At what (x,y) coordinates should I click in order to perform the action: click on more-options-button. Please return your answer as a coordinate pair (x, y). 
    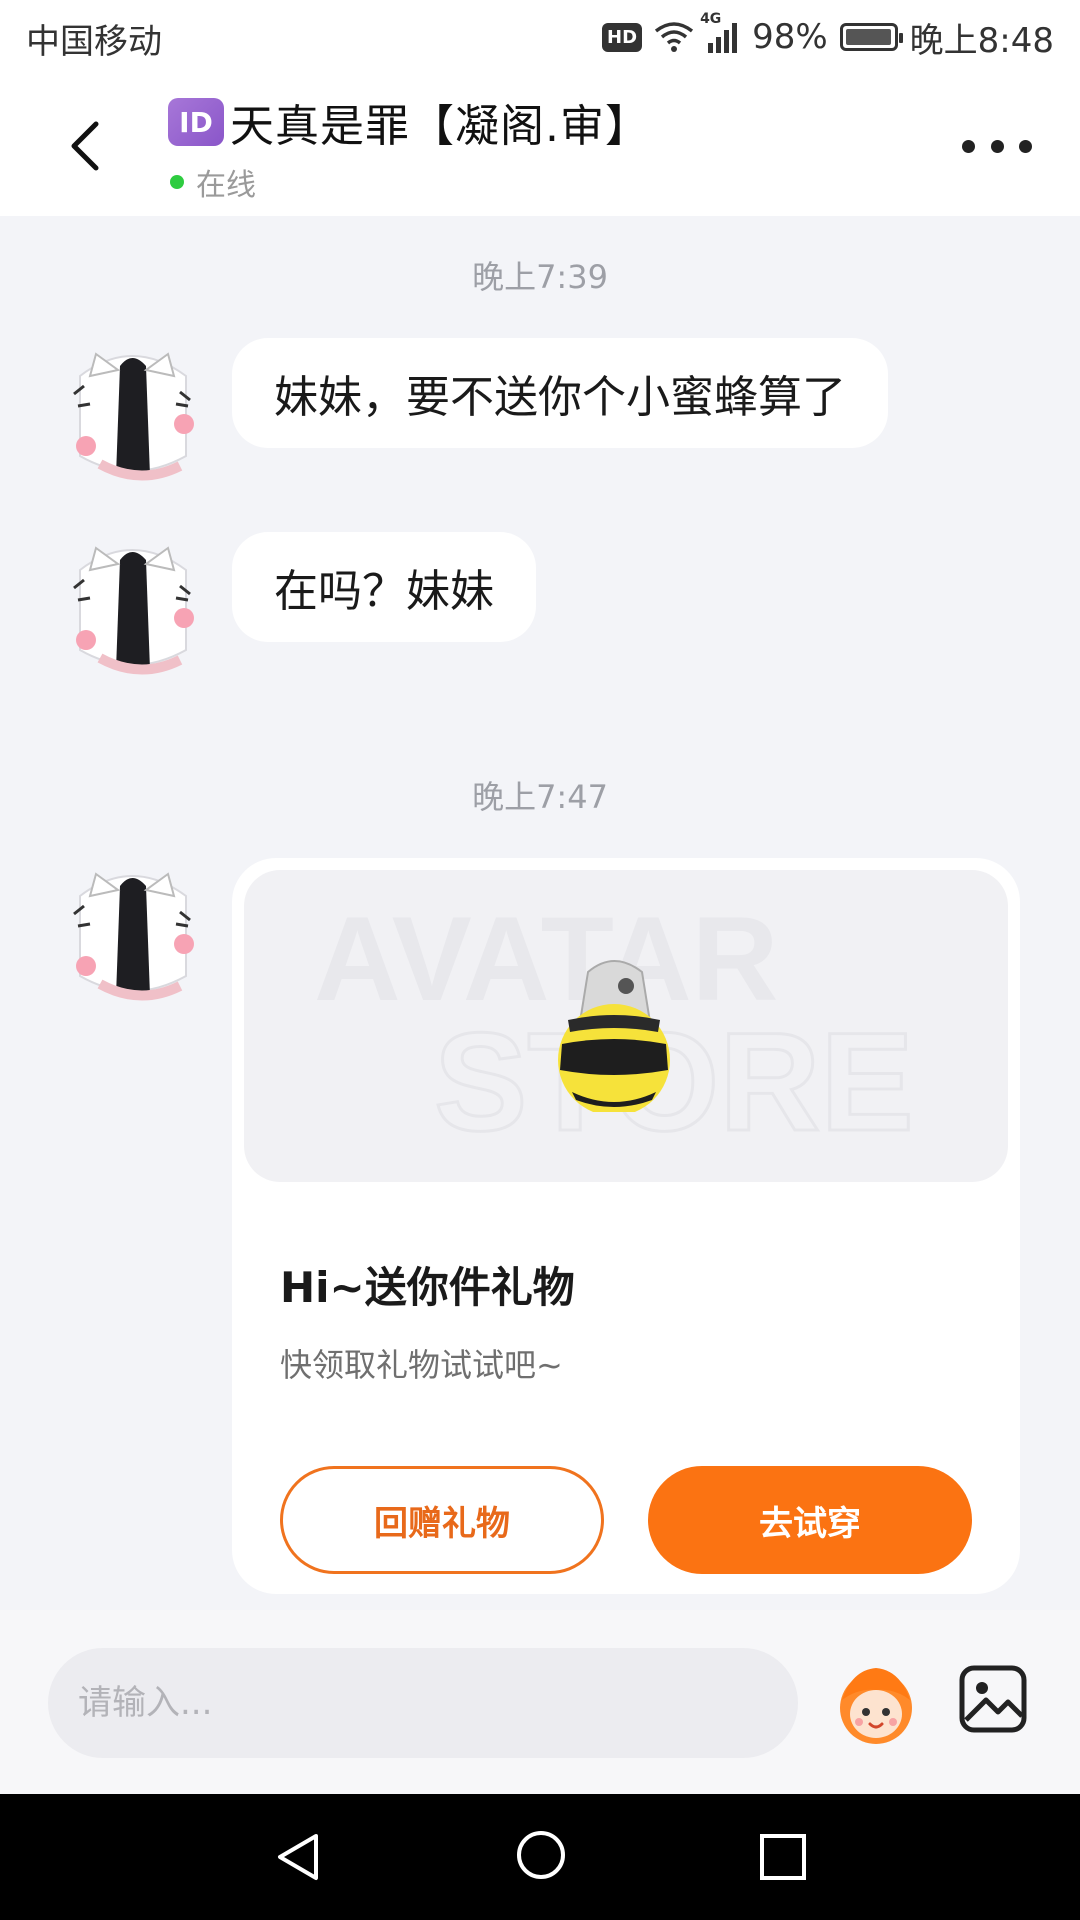
    Looking at the image, I should click on (997, 146).